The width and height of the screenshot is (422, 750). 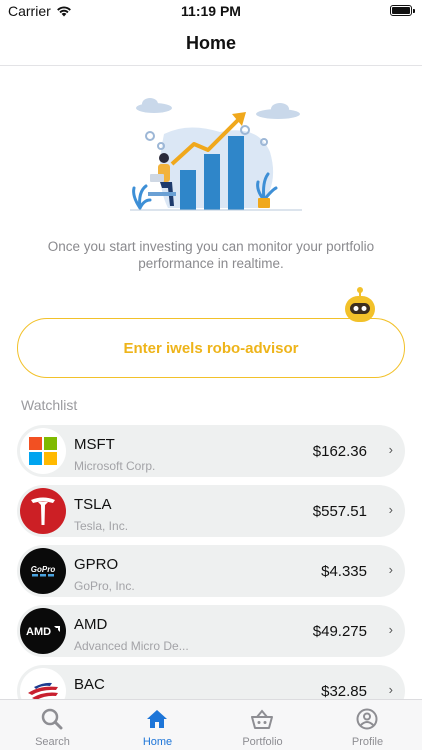 What do you see at coordinates (211, 451) in the screenshot?
I see `watchlist-item-msft: MSFT Microsoft Corp. $162.36 ›` at bounding box center [211, 451].